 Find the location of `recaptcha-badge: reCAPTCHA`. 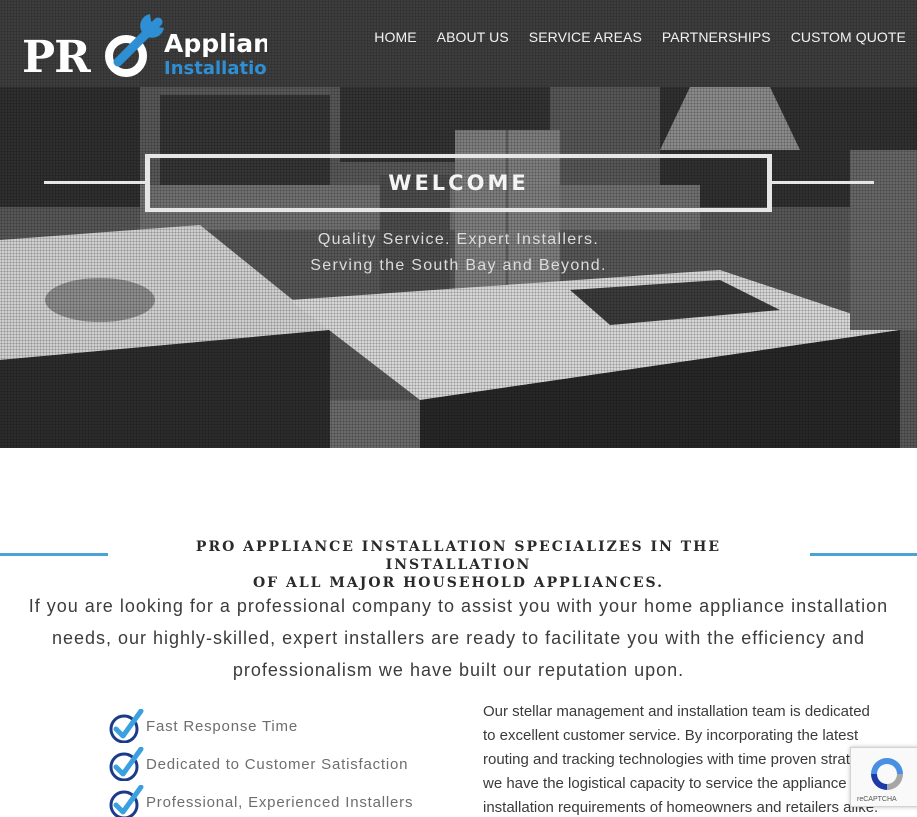

recaptcha-badge: reCAPTCHA is located at coordinates (883, 777).